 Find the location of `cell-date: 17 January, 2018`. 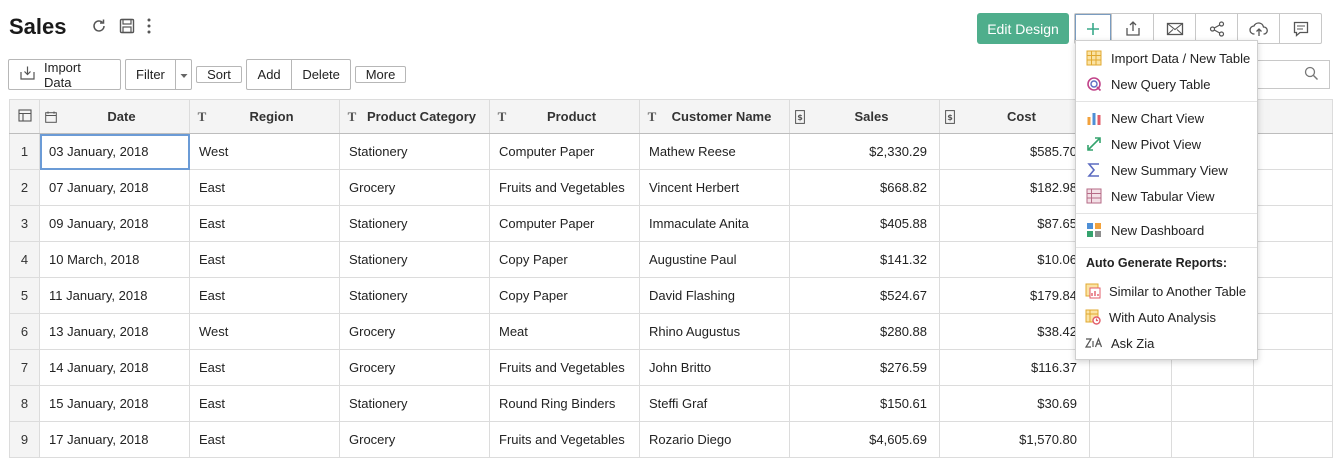

cell-date: 17 January, 2018 is located at coordinates (114, 439).